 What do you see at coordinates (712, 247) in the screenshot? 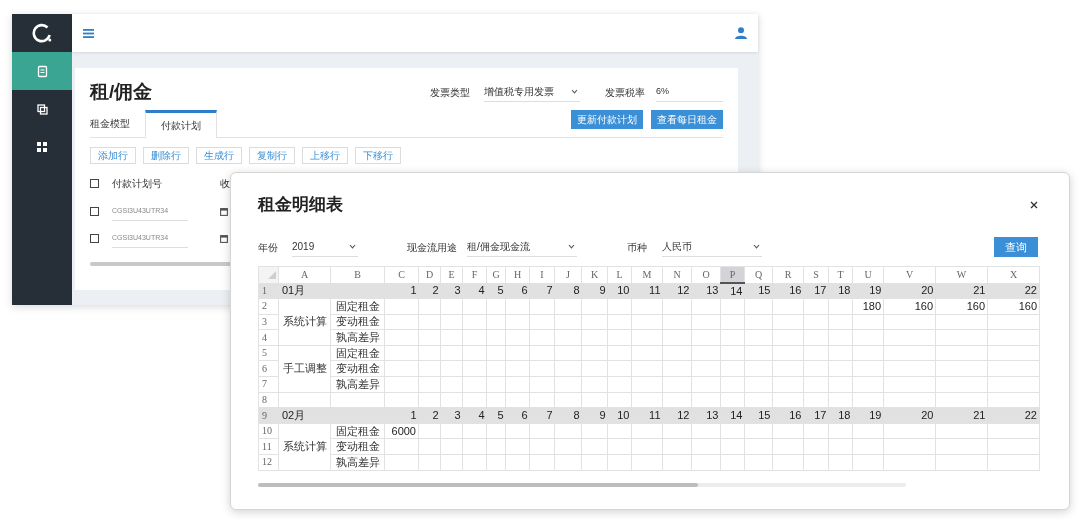
I see `filter-select: 人民币` at bounding box center [712, 247].